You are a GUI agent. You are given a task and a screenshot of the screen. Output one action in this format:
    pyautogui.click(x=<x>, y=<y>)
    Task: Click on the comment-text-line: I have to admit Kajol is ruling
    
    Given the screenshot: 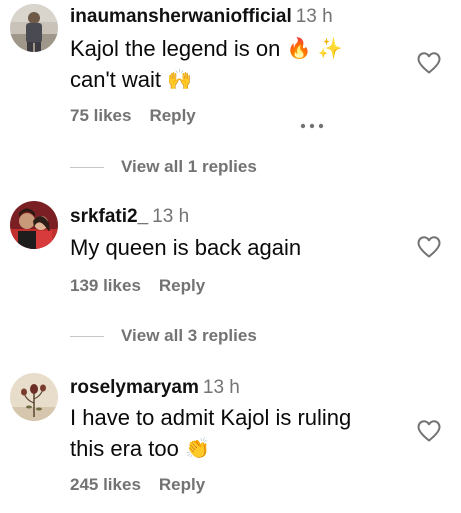 What is the action you would take?
    pyautogui.click(x=211, y=417)
    